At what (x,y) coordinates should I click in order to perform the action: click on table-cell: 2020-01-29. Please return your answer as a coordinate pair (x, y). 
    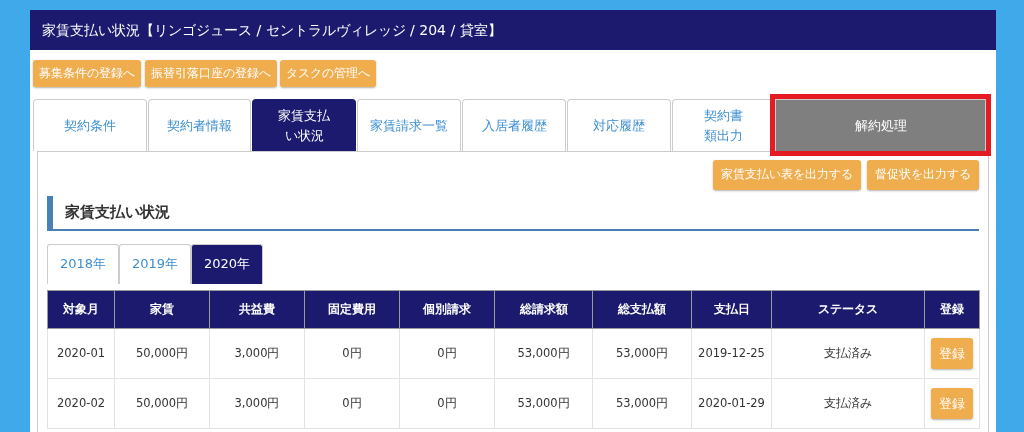
    Looking at the image, I should click on (731, 403).